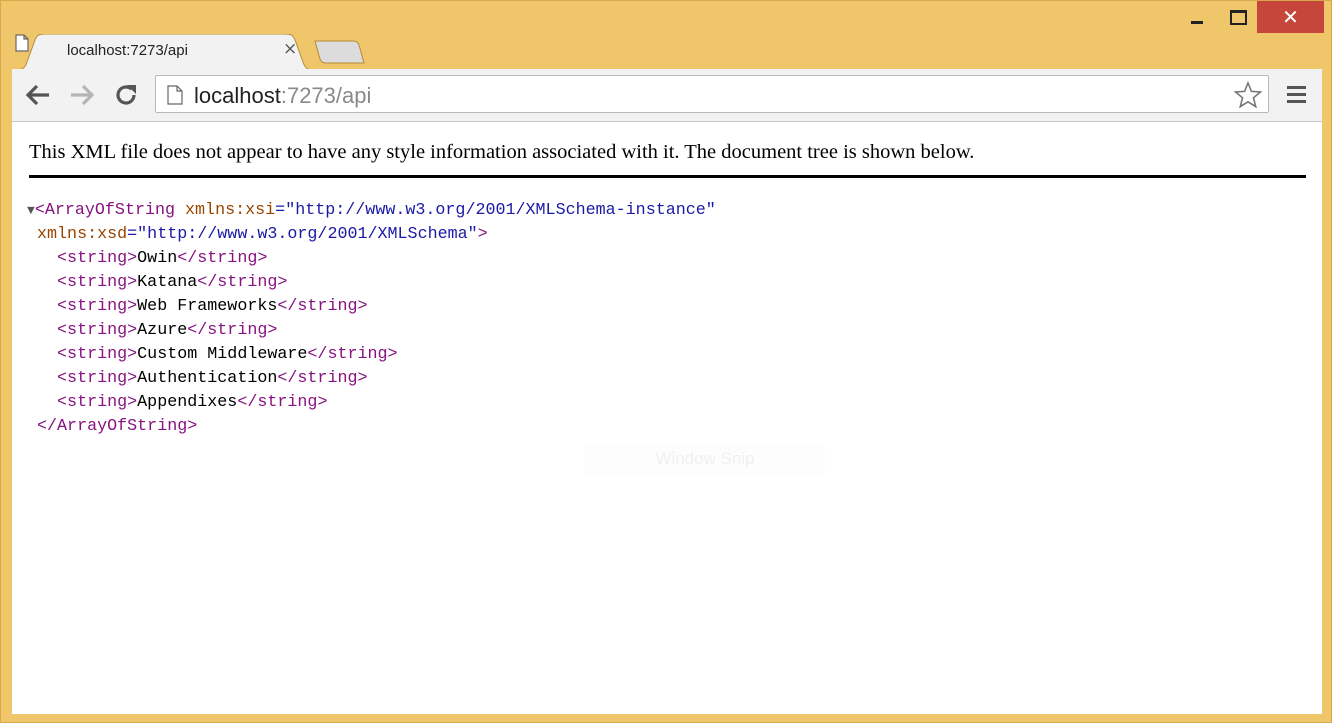 This screenshot has height=723, width=1332. Describe the element at coordinates (167, 282) in the screenshot. I see `string-value: Katana` at that location.